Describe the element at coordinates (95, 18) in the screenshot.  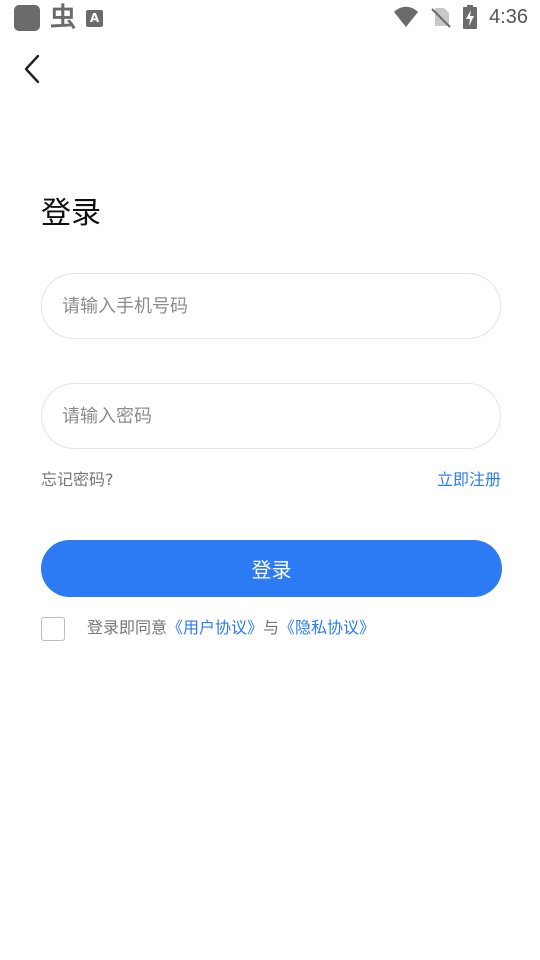
I see `a-box-icon: A` at that location.